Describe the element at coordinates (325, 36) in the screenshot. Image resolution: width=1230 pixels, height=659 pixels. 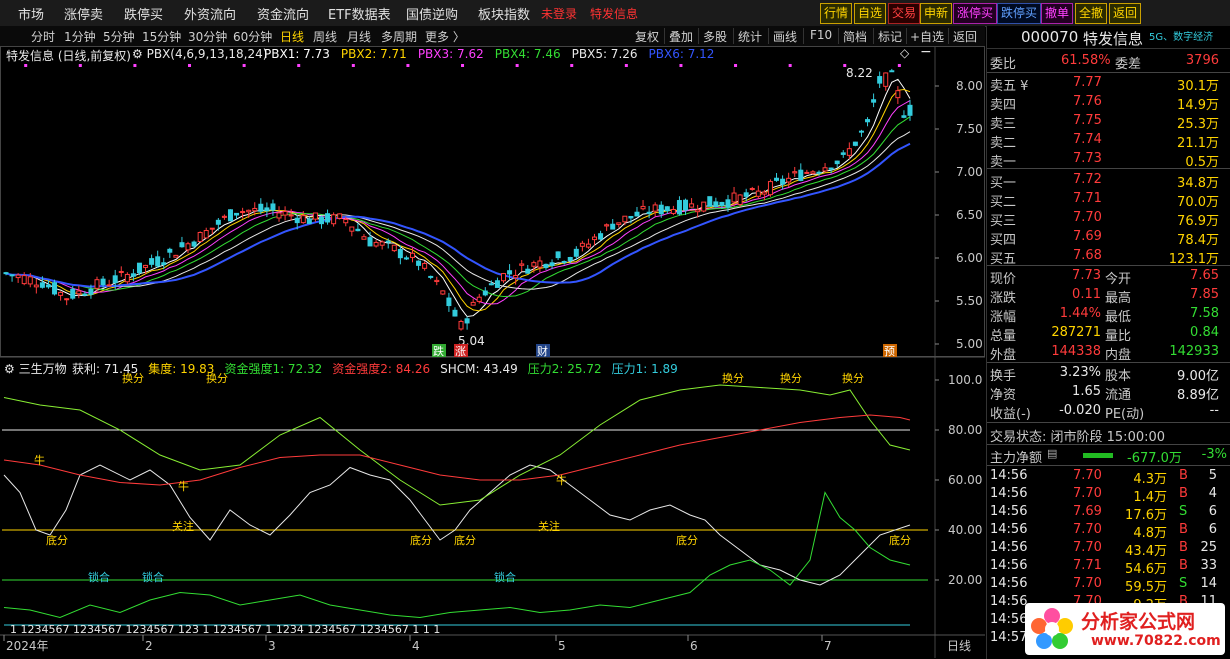
I see `tab-weekly: 周线` at that location.